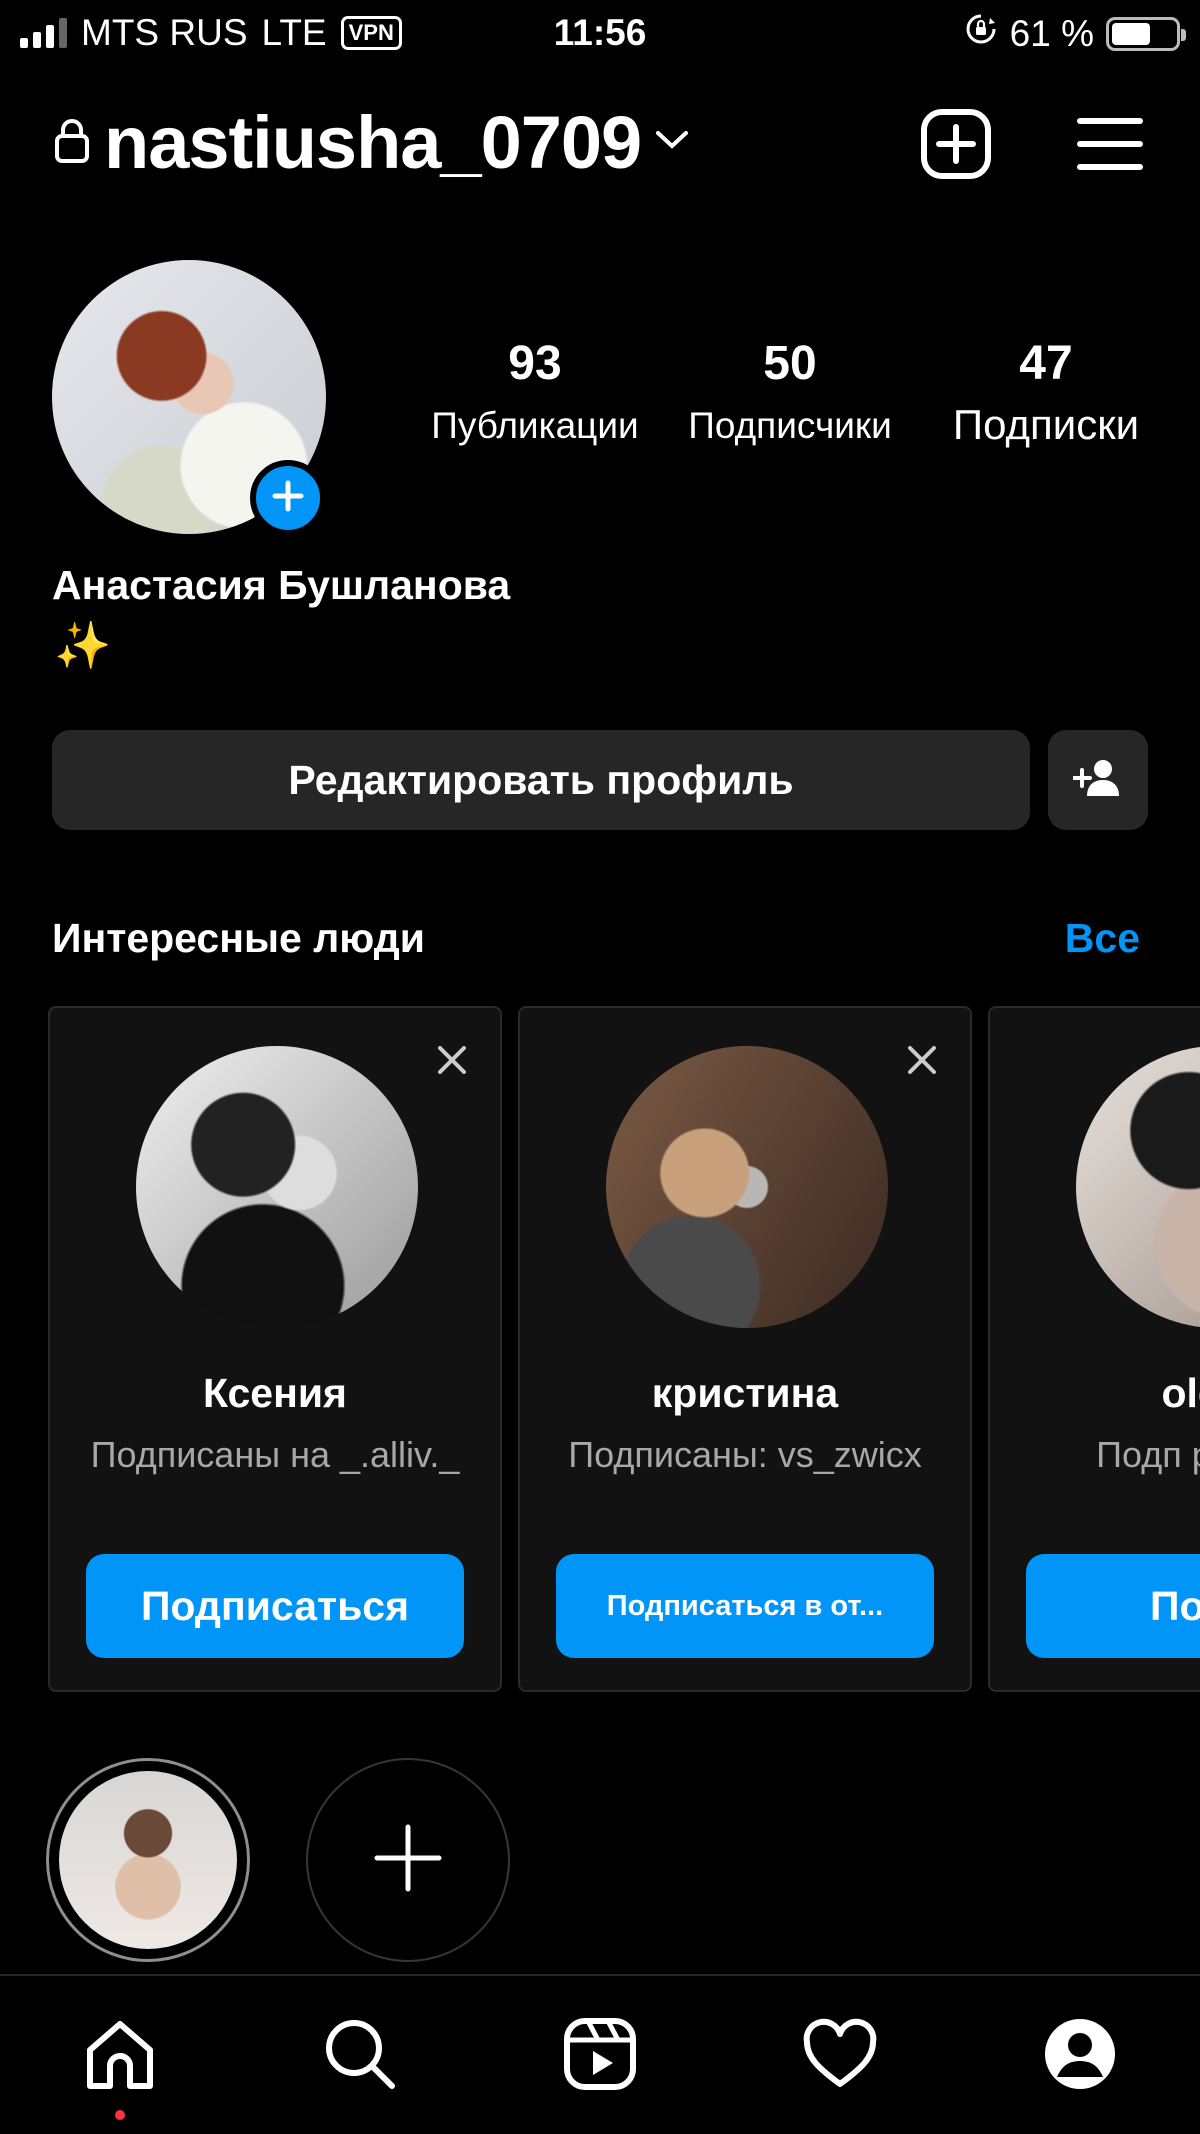 This screenshot has height=2134, width=1200. What do you see at coordinates (1094, 1349) in the screenshot?
I see `suggestion-card: olesh Подп pivo.s.ch Подпи` at bounding box center [1094, 1349].